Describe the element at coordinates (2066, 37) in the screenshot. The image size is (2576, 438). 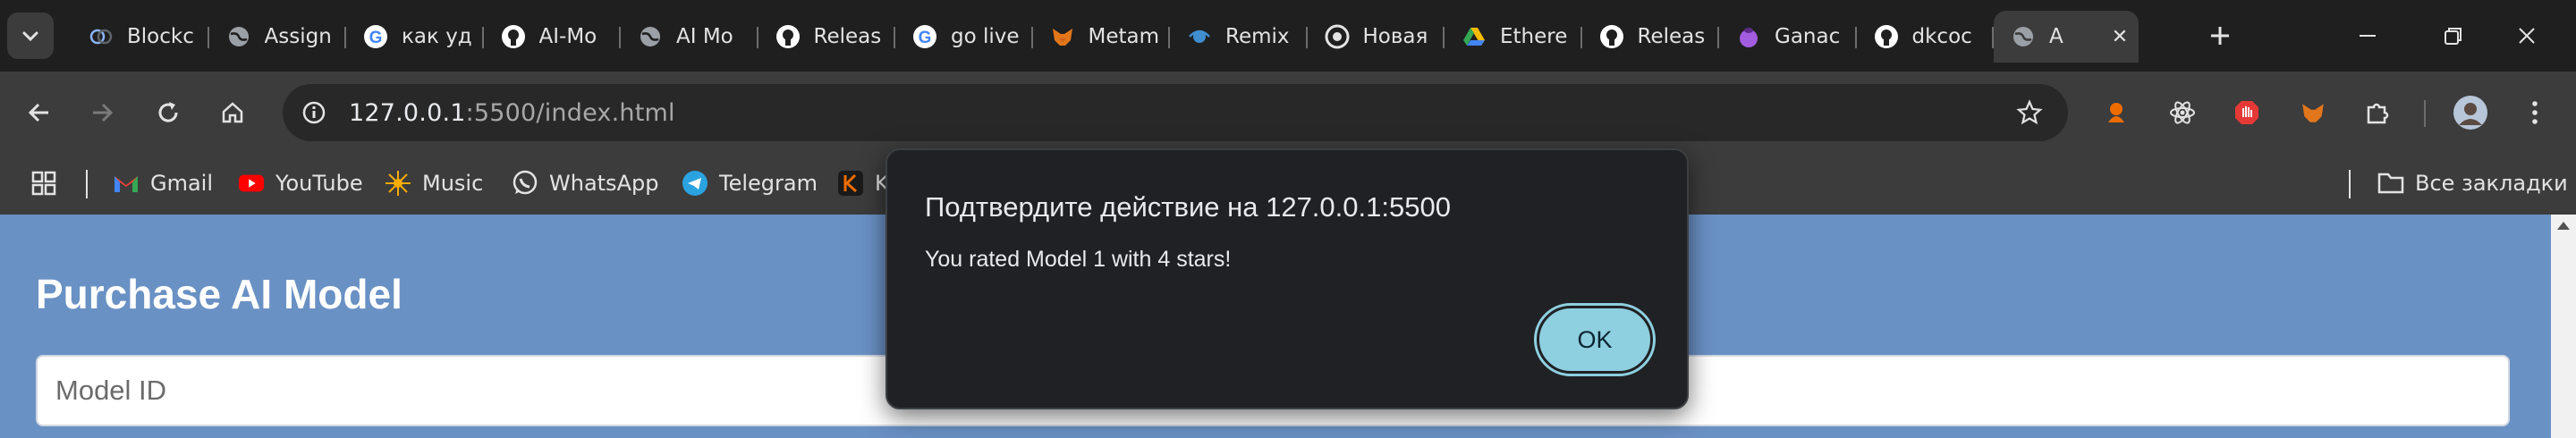
I see `tab-active: A ✕` at that location.